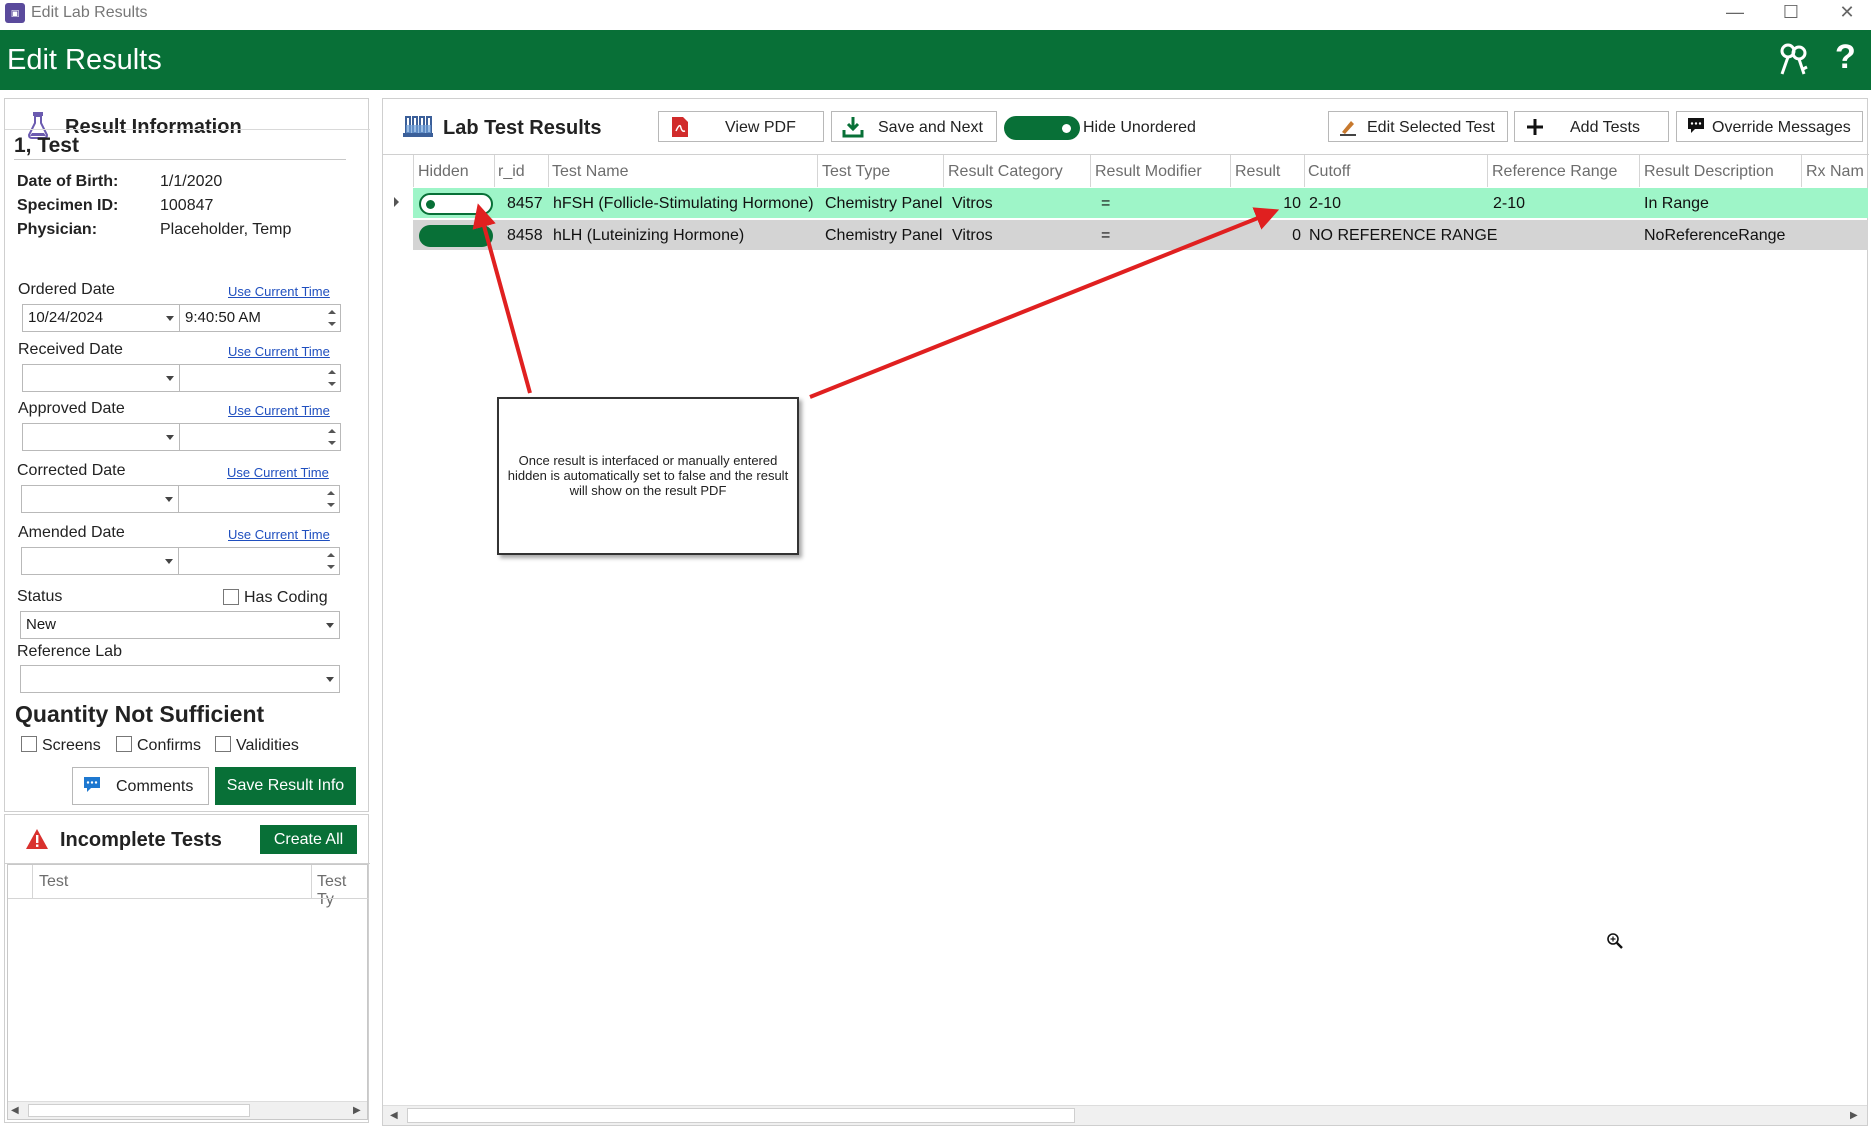  I want to click on validities-checkbox, so click(223, 744).